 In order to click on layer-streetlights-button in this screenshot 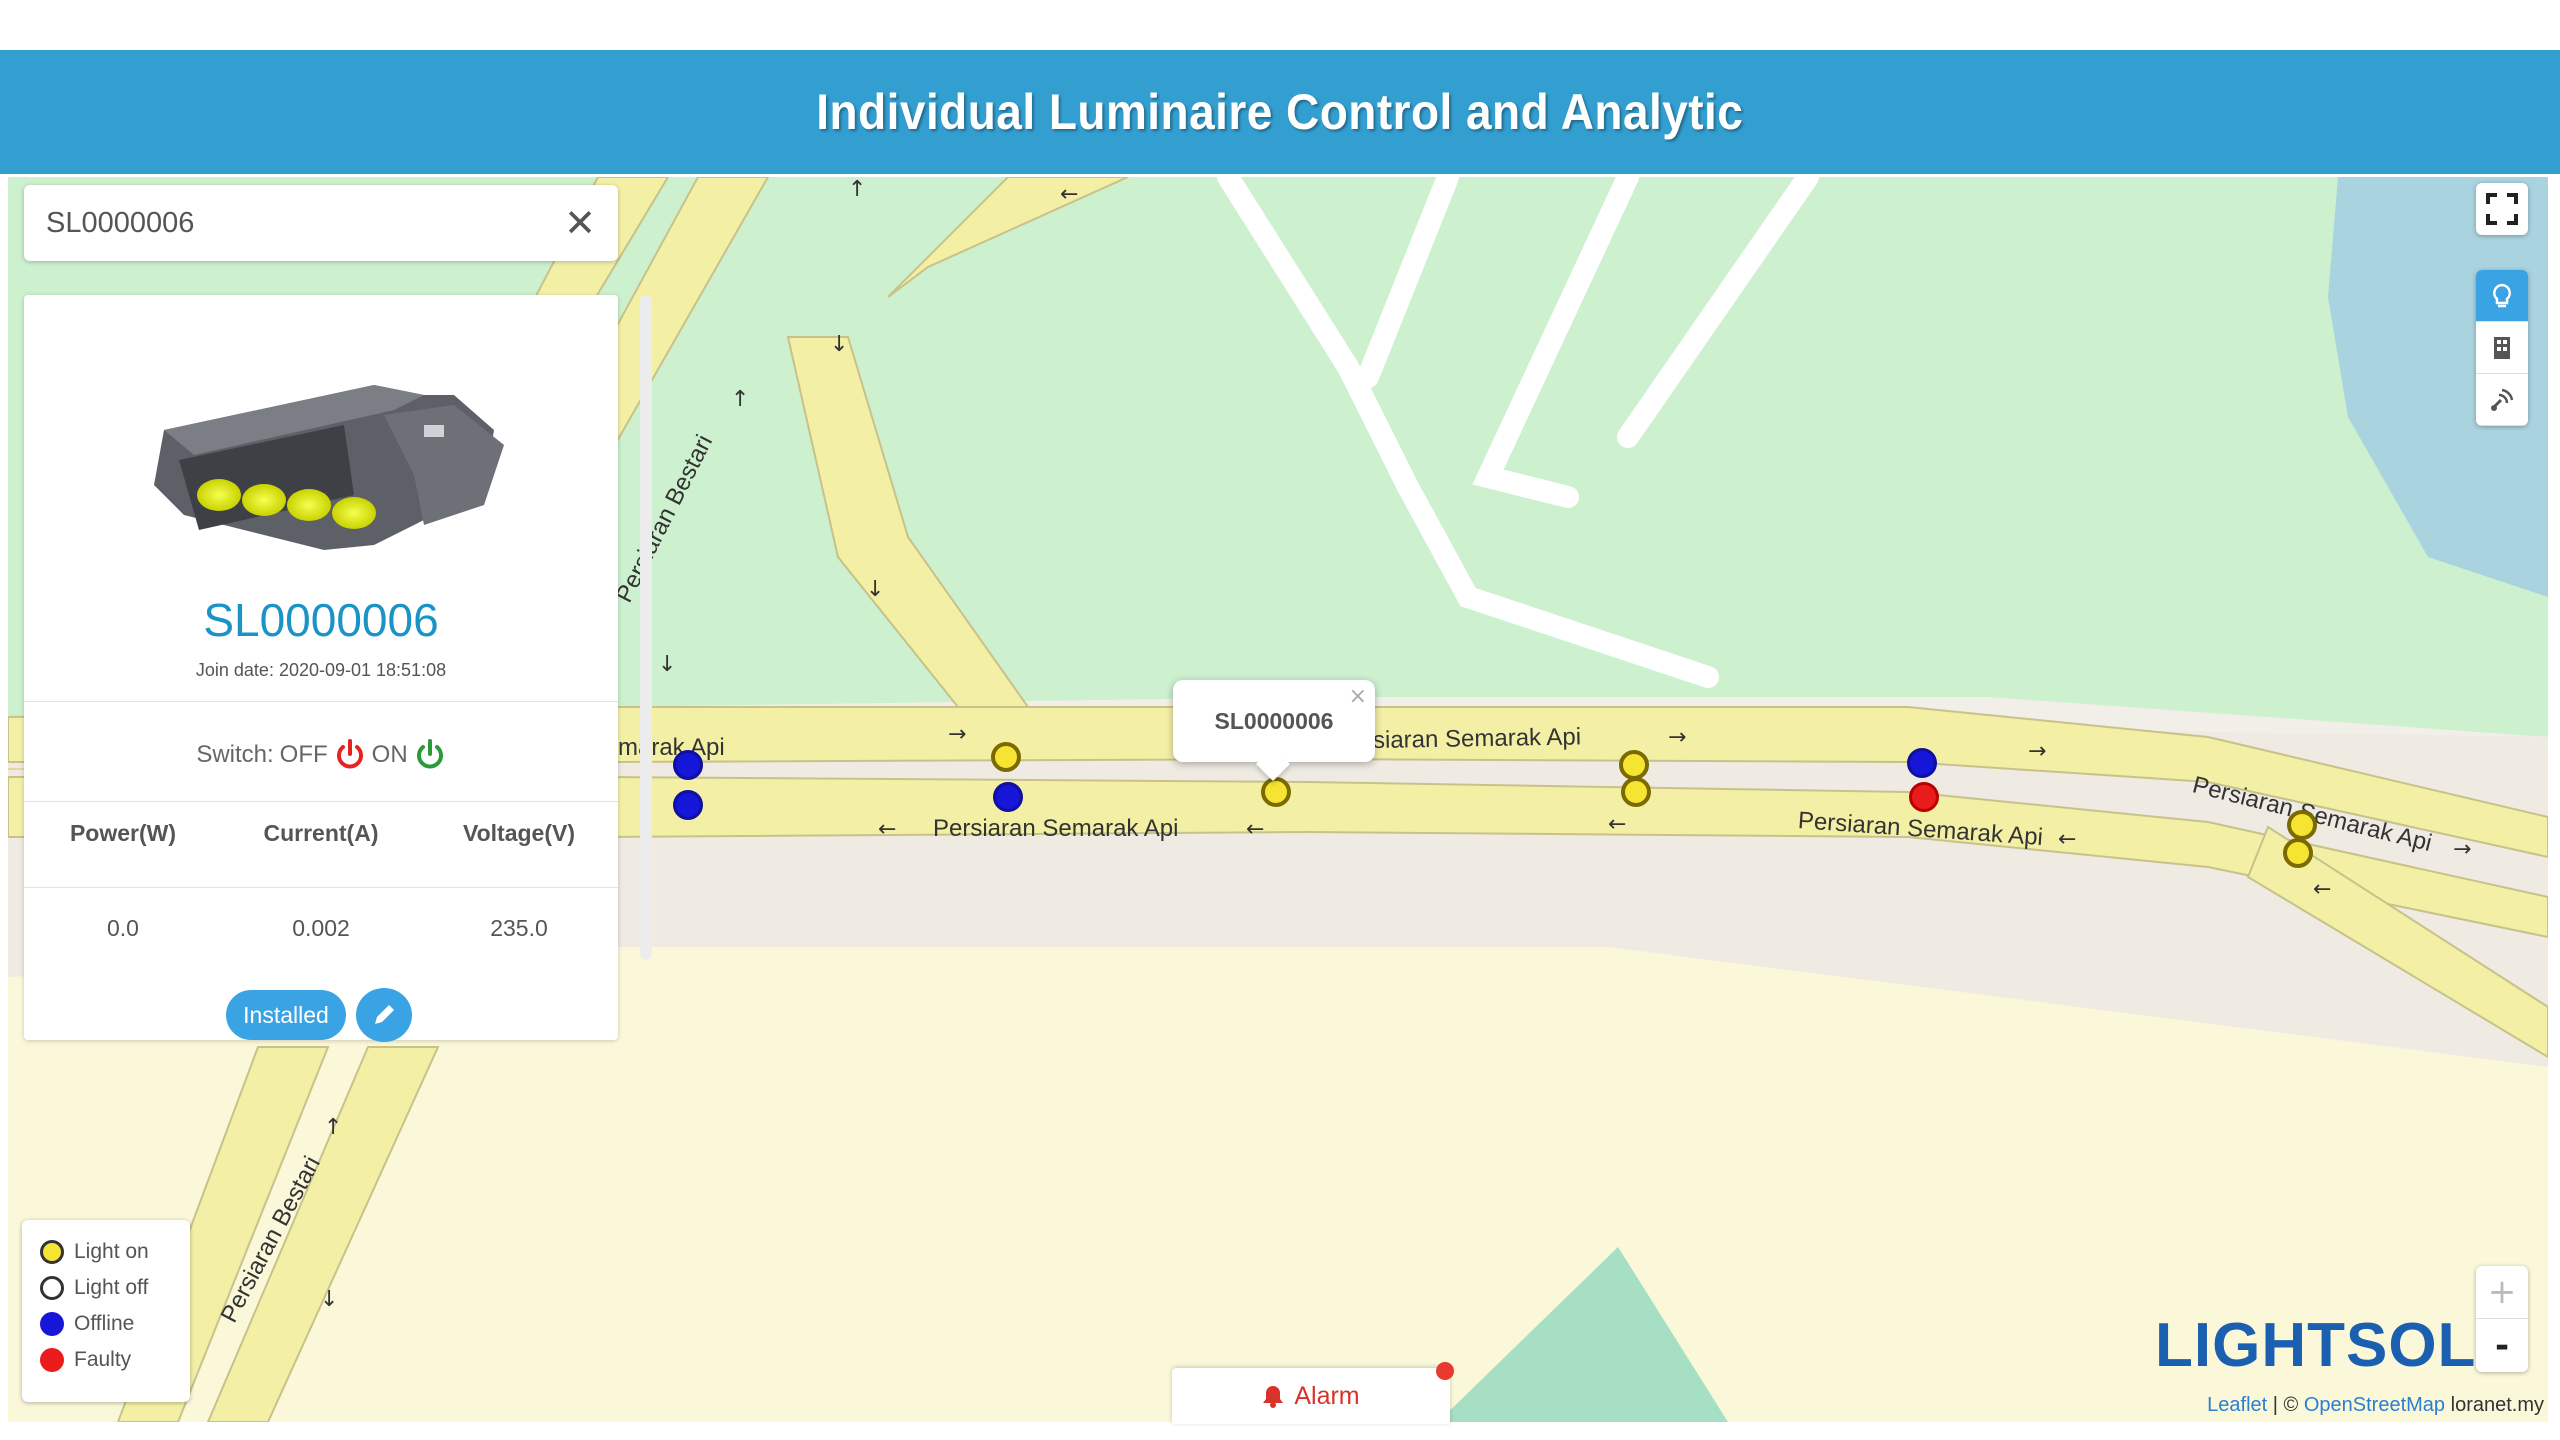, I will do `click(2502, 296)`.